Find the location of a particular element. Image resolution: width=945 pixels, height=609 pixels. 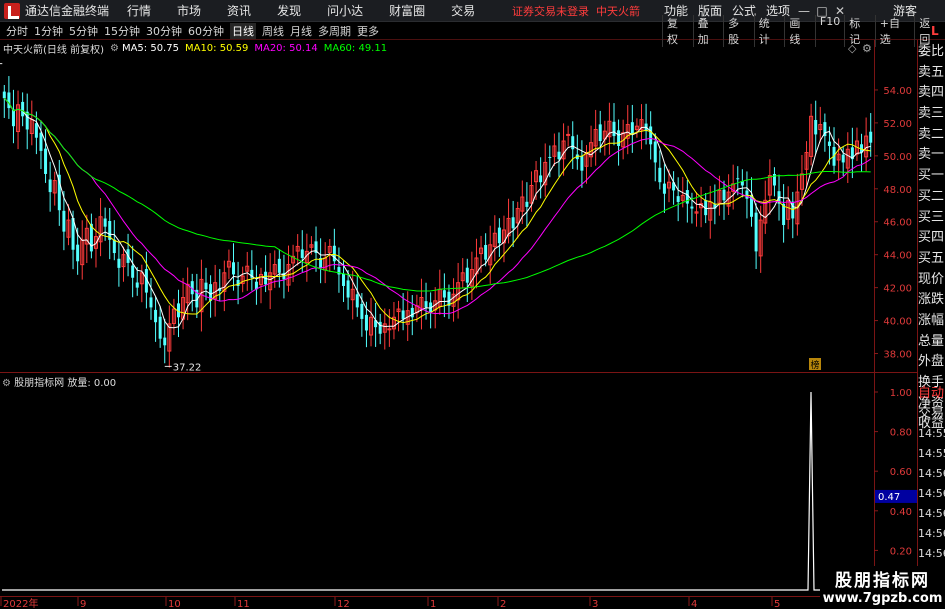

watermark-title: 股朋指标网 is located at coordinates (882, 581).